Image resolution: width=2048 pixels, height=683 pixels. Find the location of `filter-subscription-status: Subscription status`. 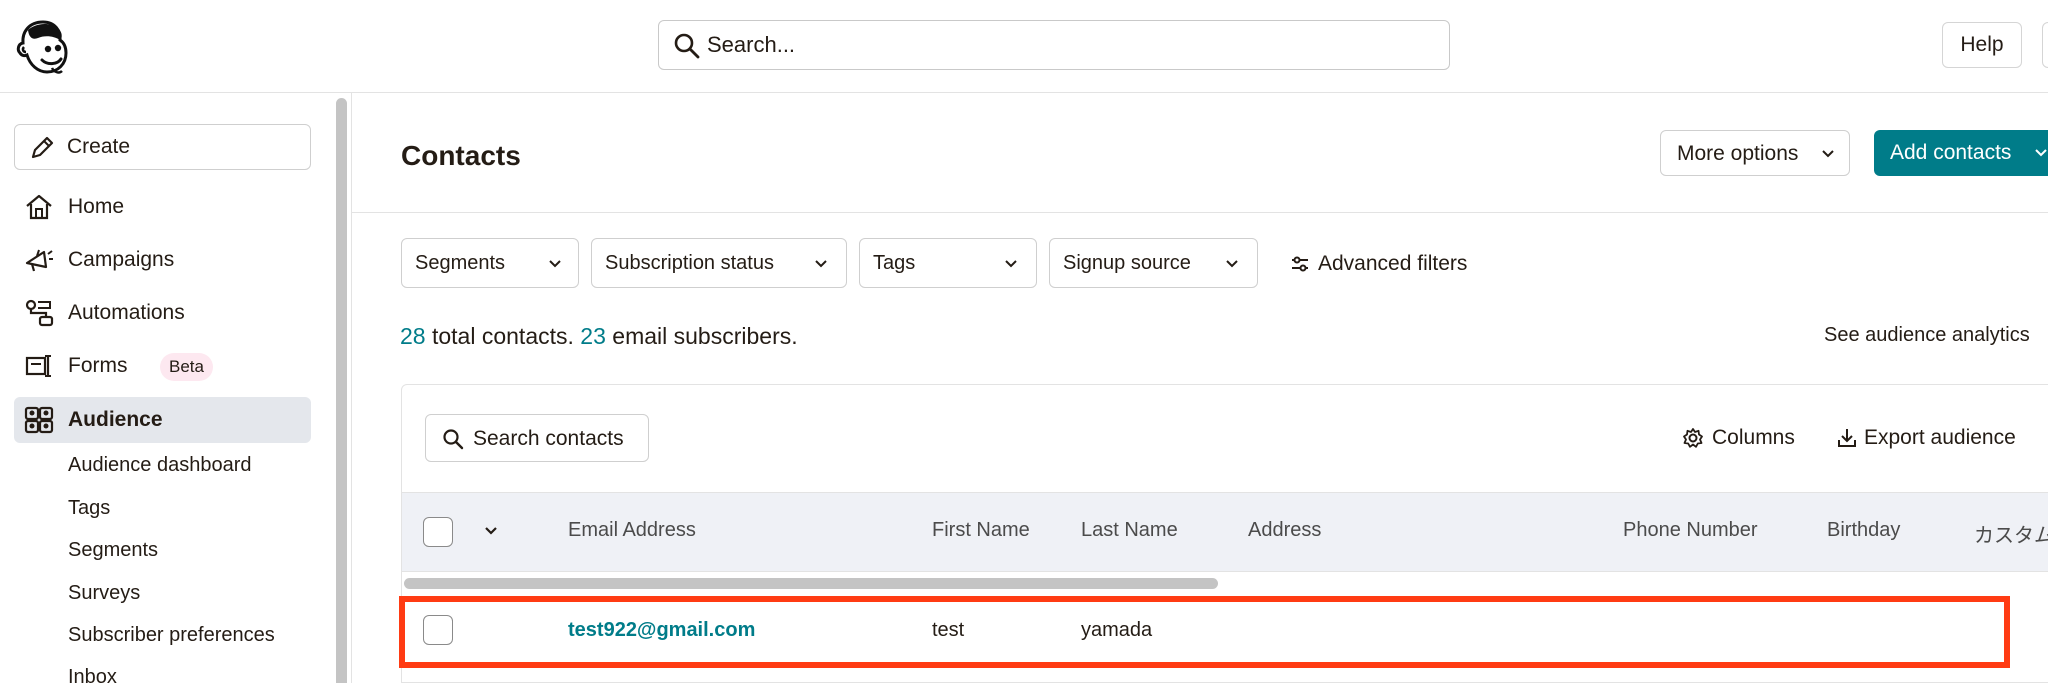

filter-subscription-status: Subscription status is located at coordinates (719, 263).